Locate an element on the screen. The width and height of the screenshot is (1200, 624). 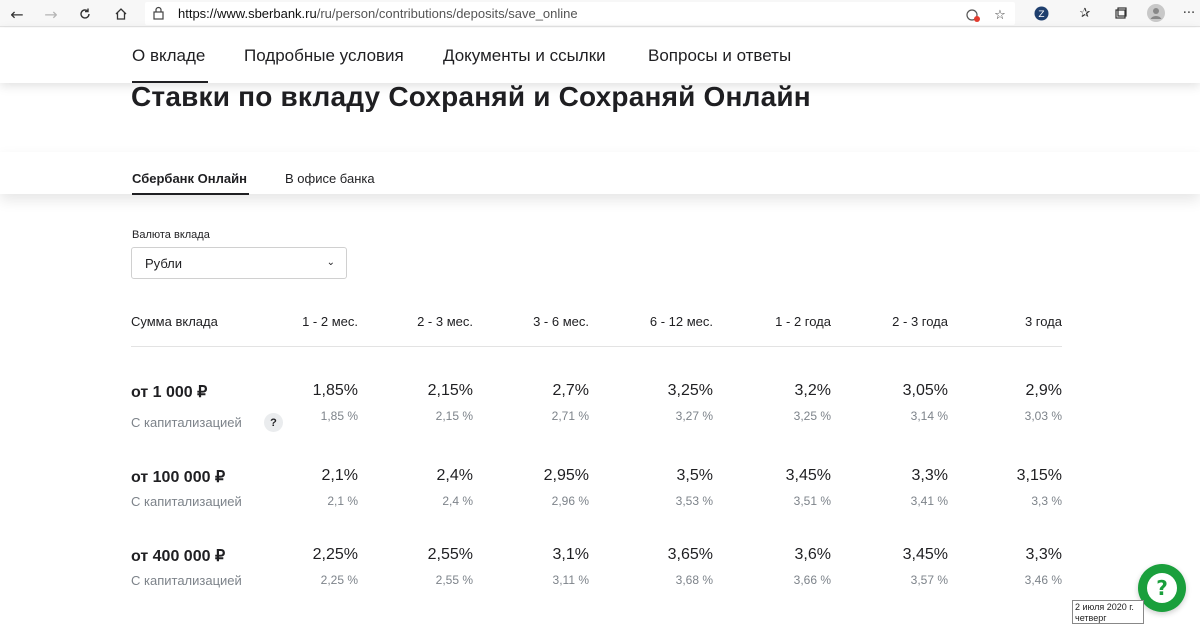
svg-text: Z is located at coordinates (1041, 15).